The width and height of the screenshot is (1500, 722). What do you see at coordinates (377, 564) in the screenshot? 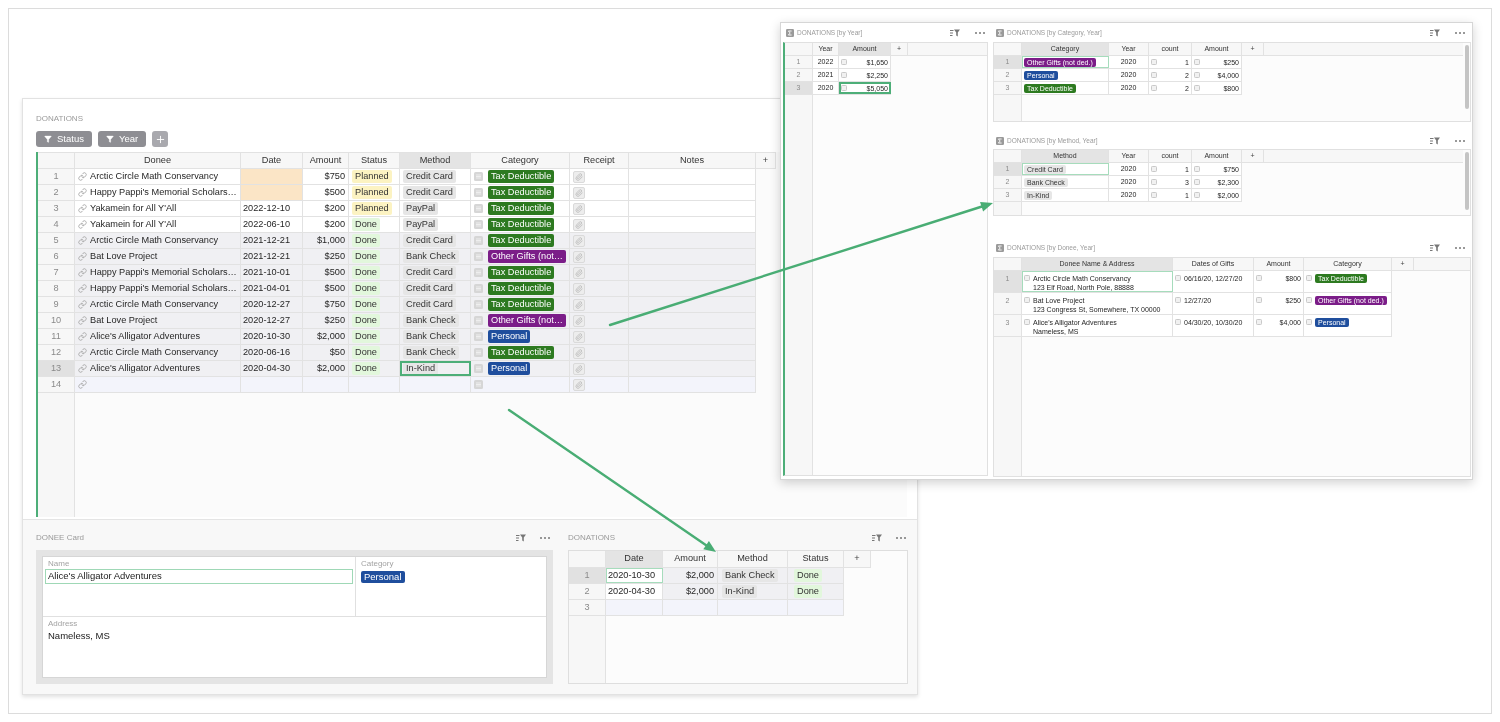
I see `field-label: Category` at bounding box center [377, 564].